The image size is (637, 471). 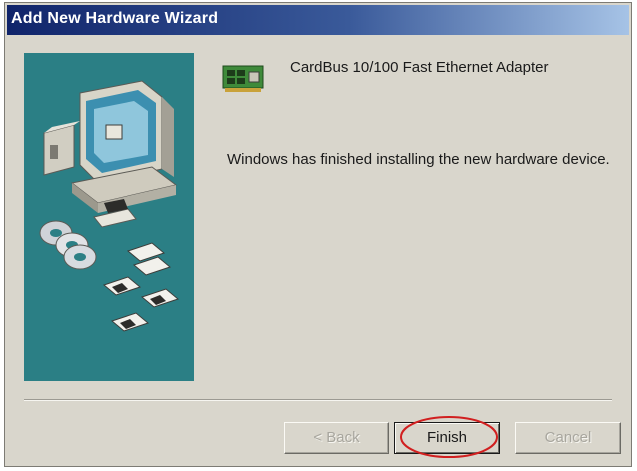 I want to click on device-name: CardBus 10/100 Fast Ethernet Adapter, so click(x=419, y=67).